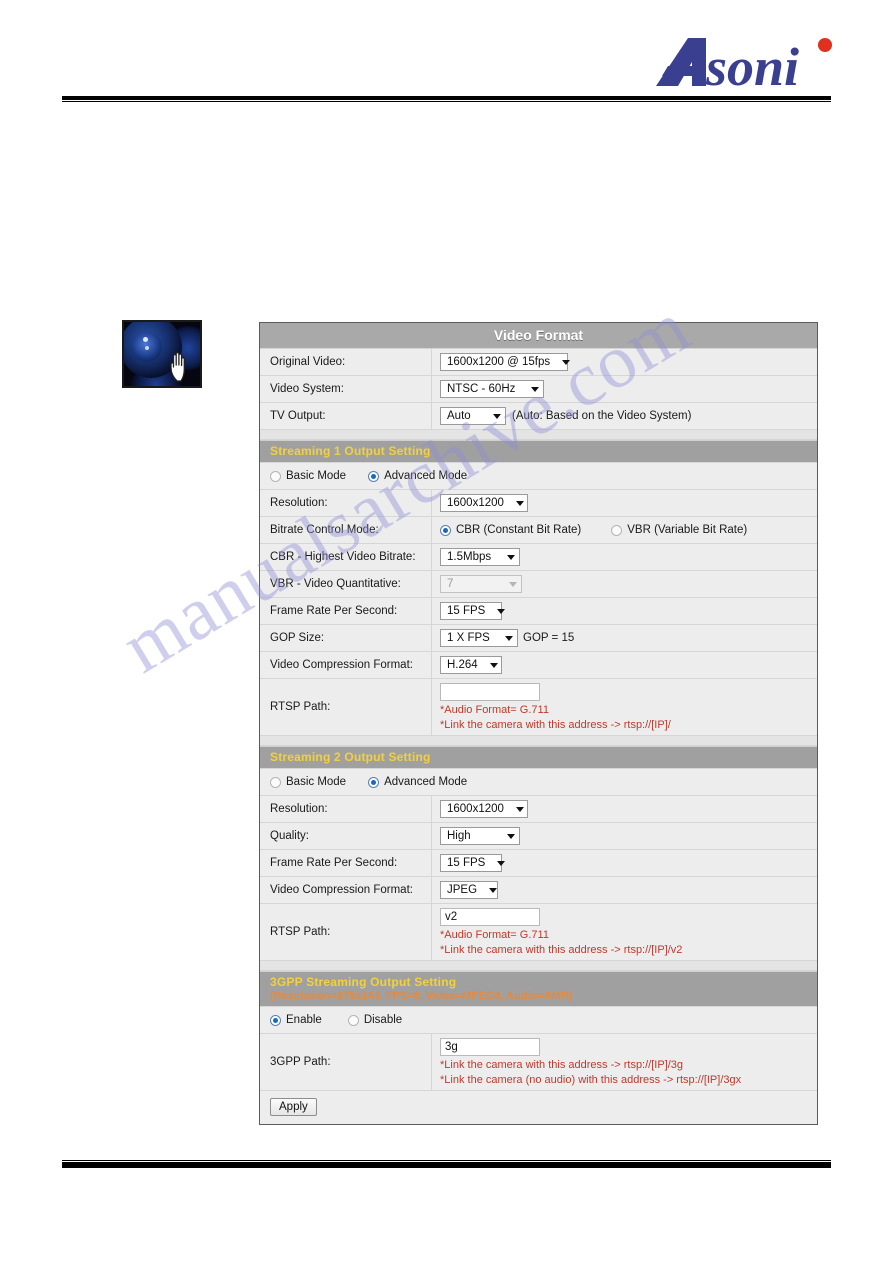  What do you see at coordinates (538, 476) in the screenshot?
I see `row-streaming1-mode: Basic Mode Advanced Mode` at bounding box center [538, 476].